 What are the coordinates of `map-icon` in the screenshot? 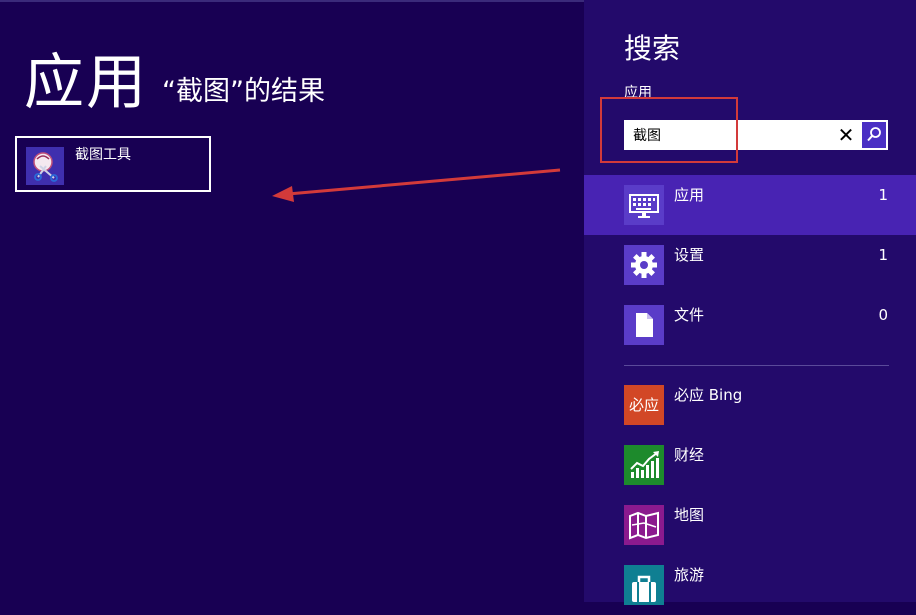 It's located at (644, 525).